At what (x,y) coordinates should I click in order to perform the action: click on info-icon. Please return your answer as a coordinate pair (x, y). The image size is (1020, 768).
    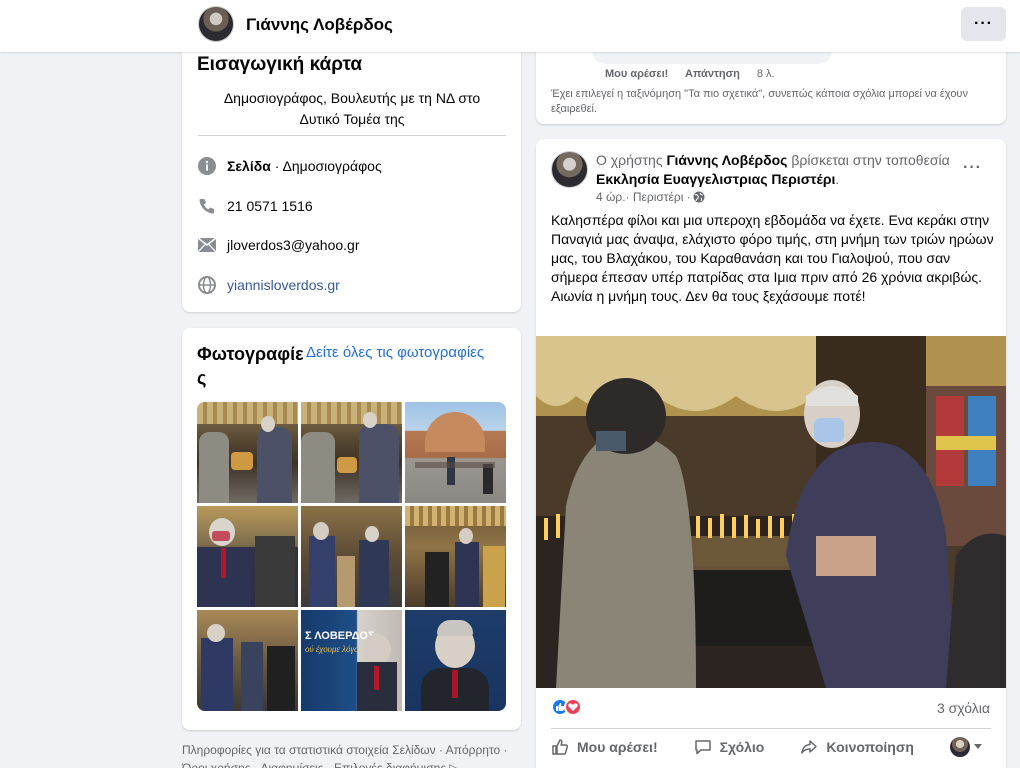
    Looking at the image, I should click on (207, 166).